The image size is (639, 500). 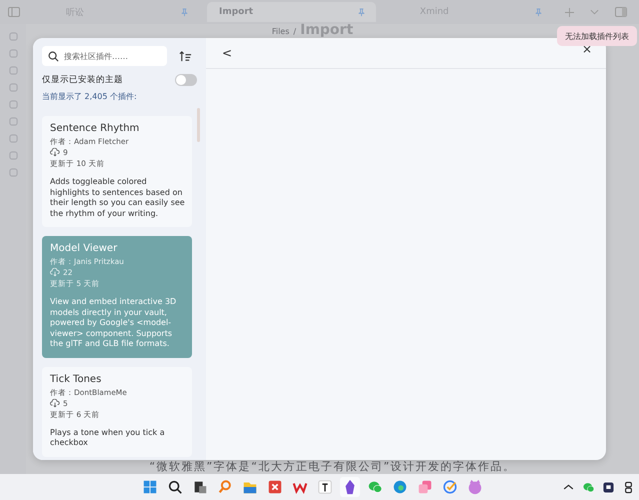 What do you see at coordinates (118, 198) in the screenshot?
I see `plugin-description: Adds toggleable colored highlights to sentences based on their length so you can easily see the rhythm of your writing.` at bounding box center [118, 198].